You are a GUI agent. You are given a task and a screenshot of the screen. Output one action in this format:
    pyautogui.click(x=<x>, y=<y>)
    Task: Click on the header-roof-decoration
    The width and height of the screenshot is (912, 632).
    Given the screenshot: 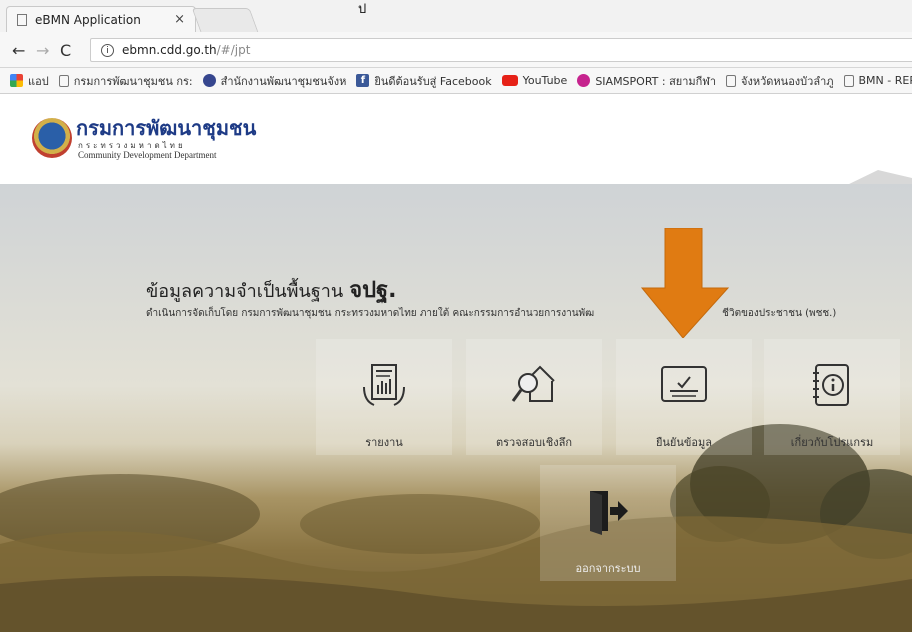 What is the action you would take?
    pyautogui.click(x=878, y=178)
    